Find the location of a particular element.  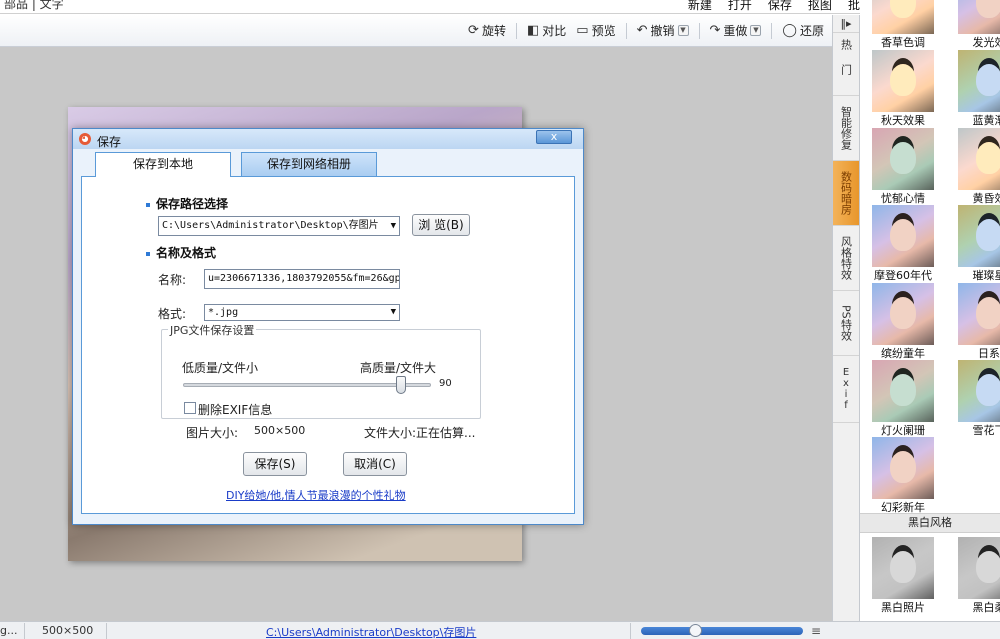

save-button: 保存(S) is located at coordinates (275, 464).